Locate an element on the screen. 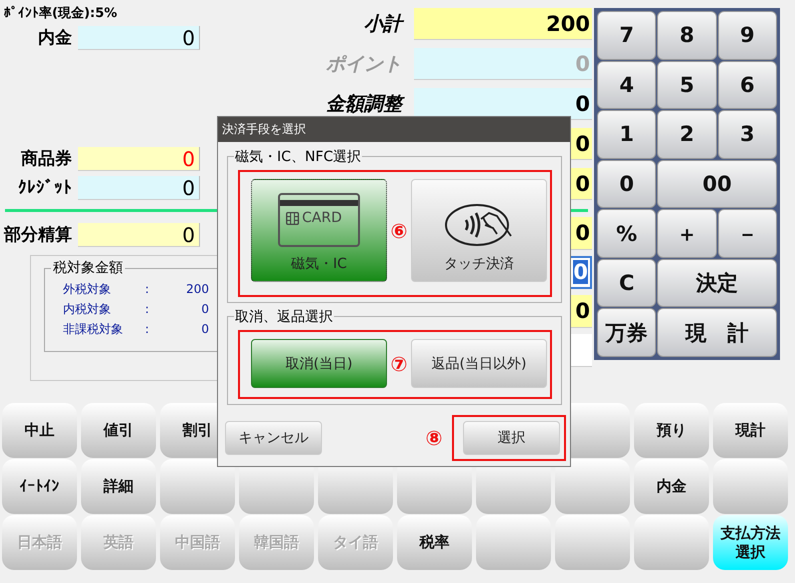  keypad-key: 8 is located at coordinates (687, 35).